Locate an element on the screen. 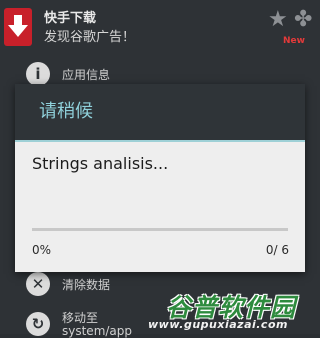  app-icon is located at coordinates (18, 27).